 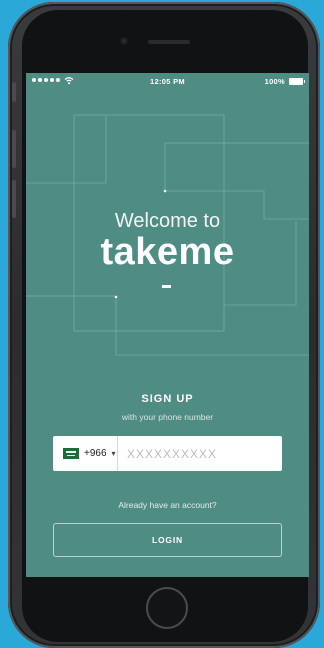 I want to click on phone-number-field: +966 ▾, so click(x=167, y=453).